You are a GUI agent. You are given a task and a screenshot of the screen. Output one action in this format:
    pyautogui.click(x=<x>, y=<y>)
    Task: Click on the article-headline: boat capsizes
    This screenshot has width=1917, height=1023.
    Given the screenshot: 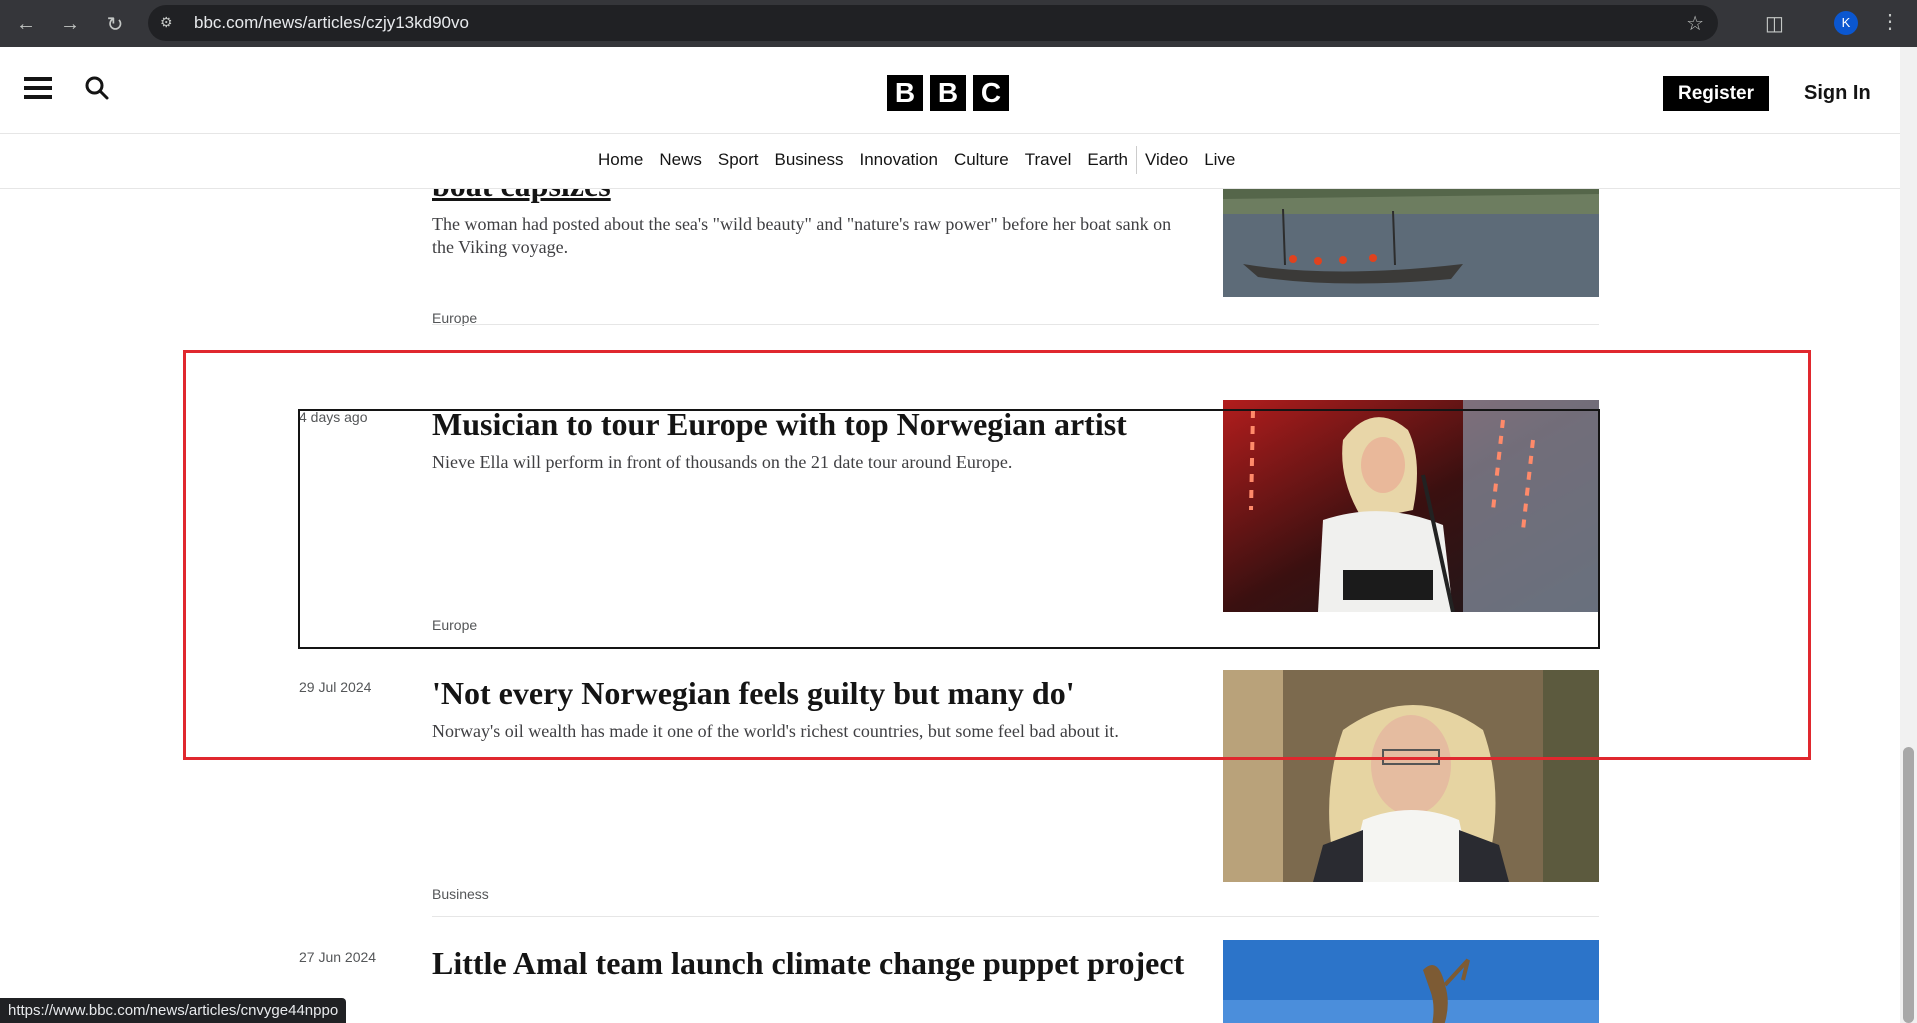 What is the action you would take?
    pyautogui.click(x=812, y=196)
    